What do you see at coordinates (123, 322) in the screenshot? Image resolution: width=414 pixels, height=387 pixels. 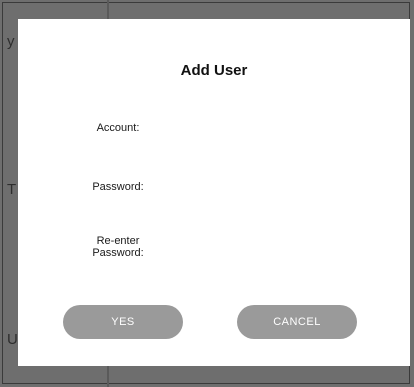 I see `yes-button: YES` at bounding box center [123, 322].